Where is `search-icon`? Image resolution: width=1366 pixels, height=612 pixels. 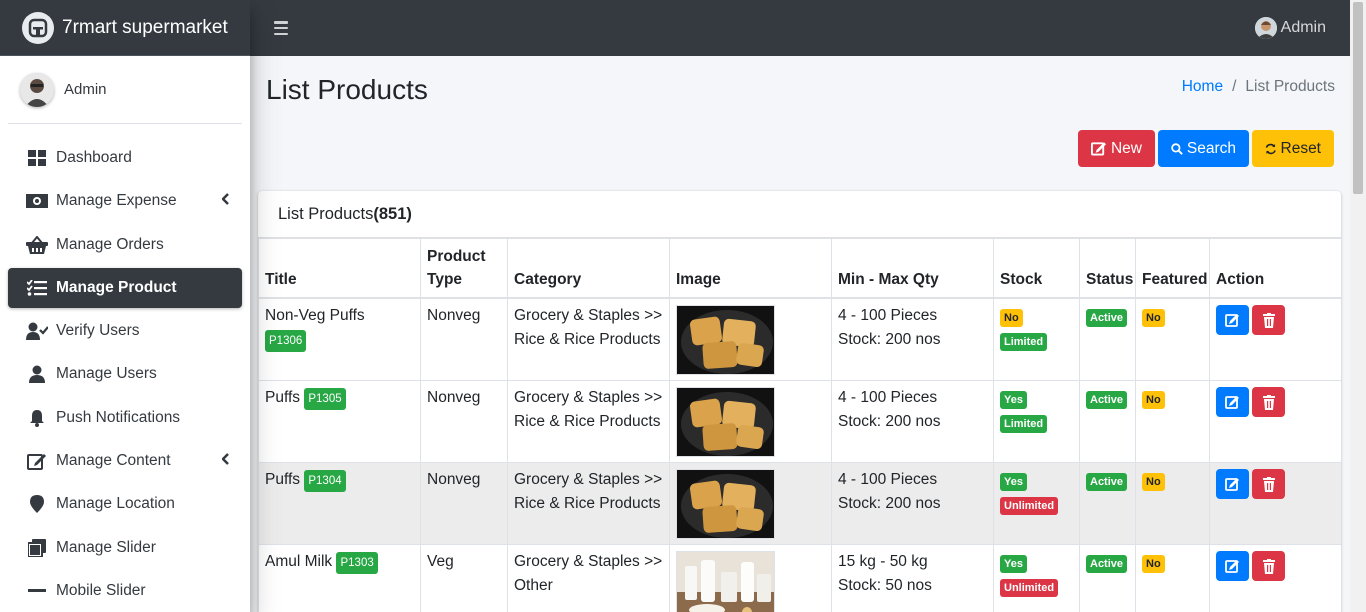 search-icon is located at coordinates (1177, 148).